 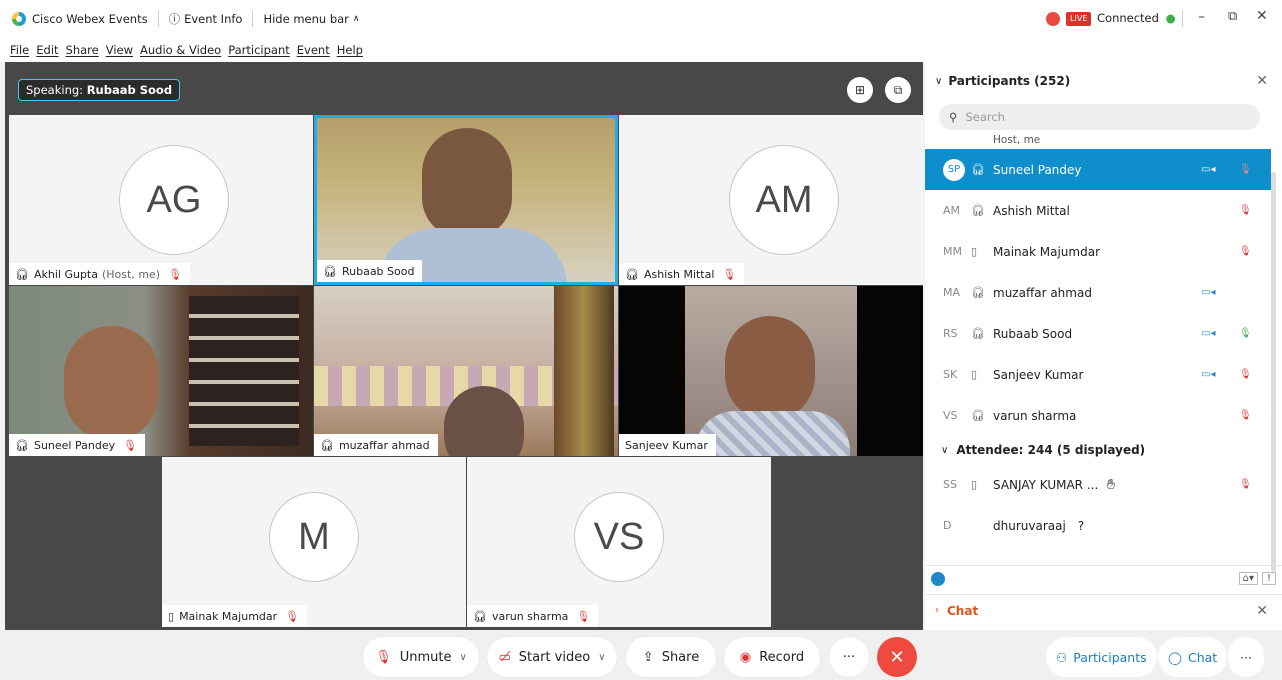 What do you see at coordinates (466, 371) in the screenshot?
I see `video-tile: 🎧︎ muzaffar ahmad` at bounding box center [466, 371].